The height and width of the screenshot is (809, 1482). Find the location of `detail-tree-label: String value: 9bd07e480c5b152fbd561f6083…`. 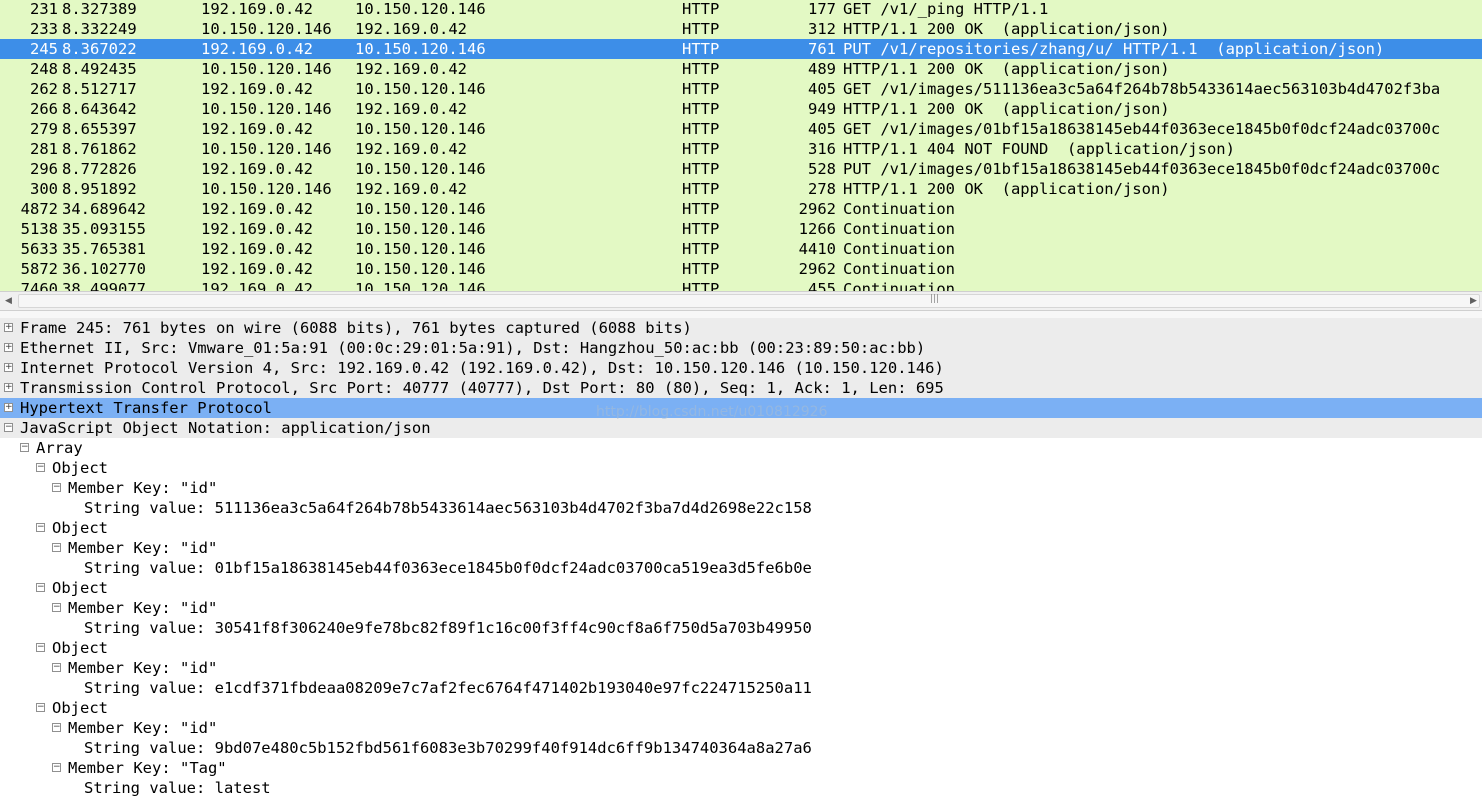

detail-tree-label: String value: 9bd07e480c5b152fbd561f6083… is located at coordinates (448, 748).